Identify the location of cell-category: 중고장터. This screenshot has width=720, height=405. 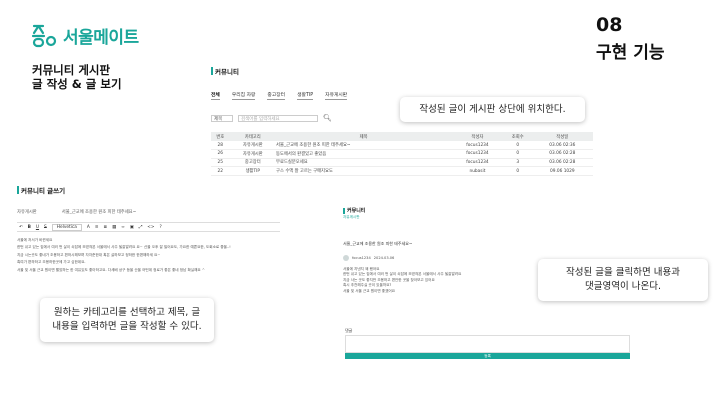
(253, 163).